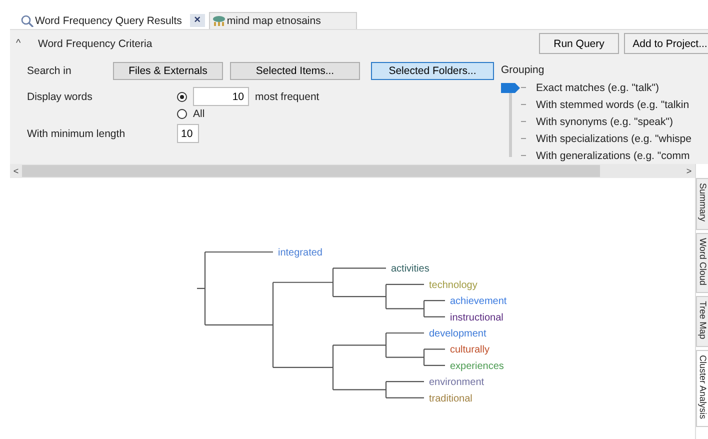 This screenshot has width=708, height=439. Describe the element at coordinates (49, 70) in the screenshot. I see `search-in-label: Search in` at that location.